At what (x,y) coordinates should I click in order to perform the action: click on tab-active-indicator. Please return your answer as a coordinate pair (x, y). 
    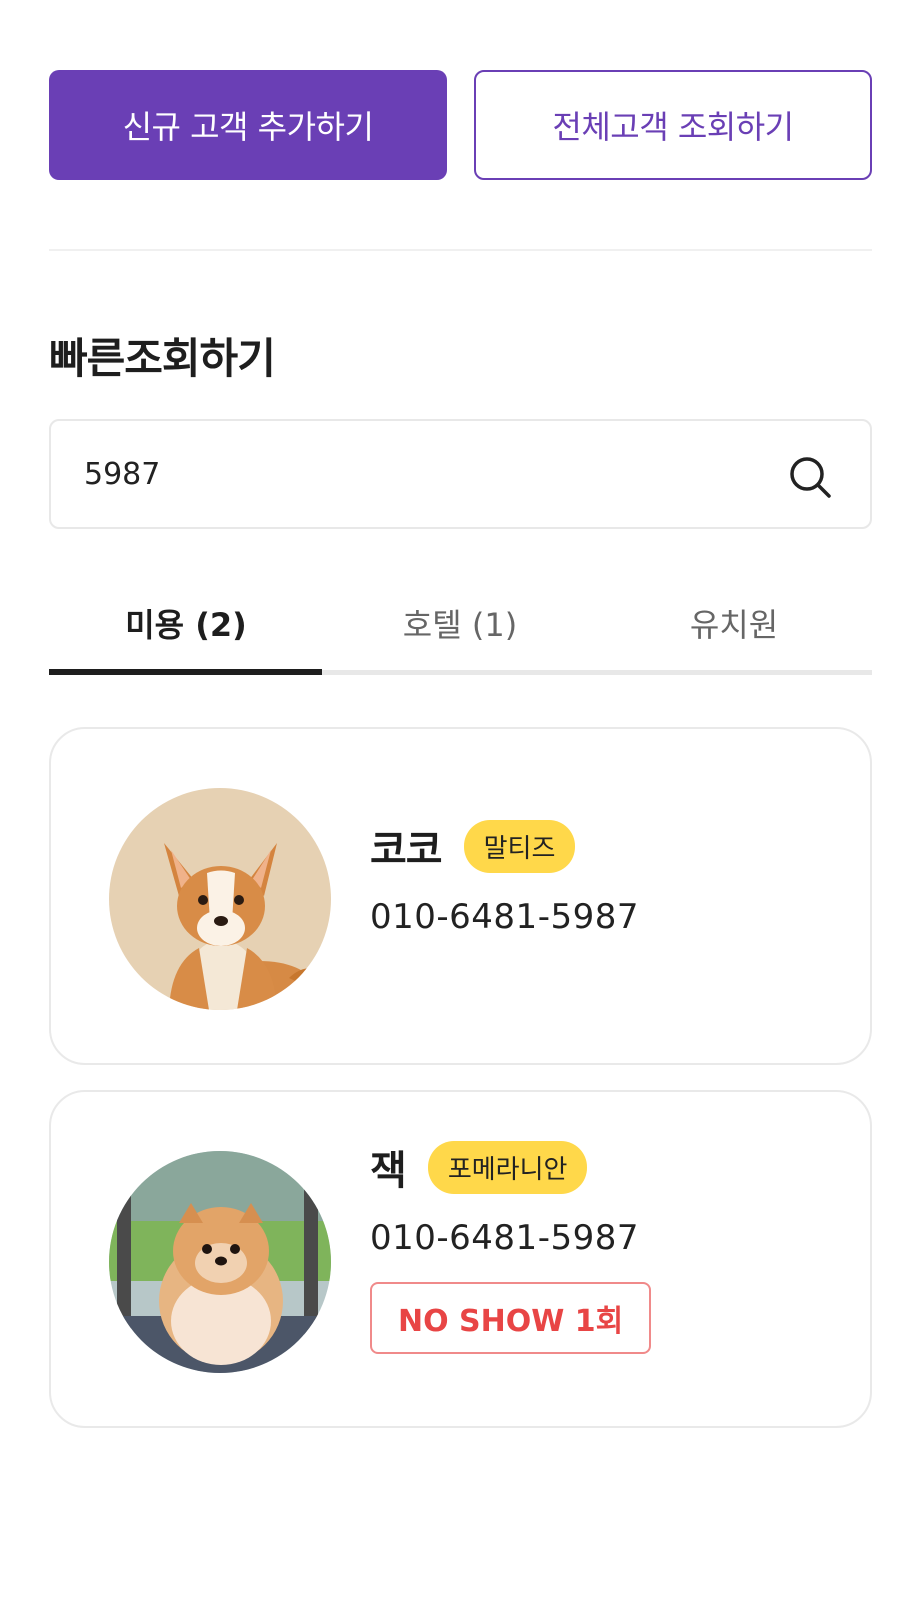
    Looking at the image, I should click on (185, 672).